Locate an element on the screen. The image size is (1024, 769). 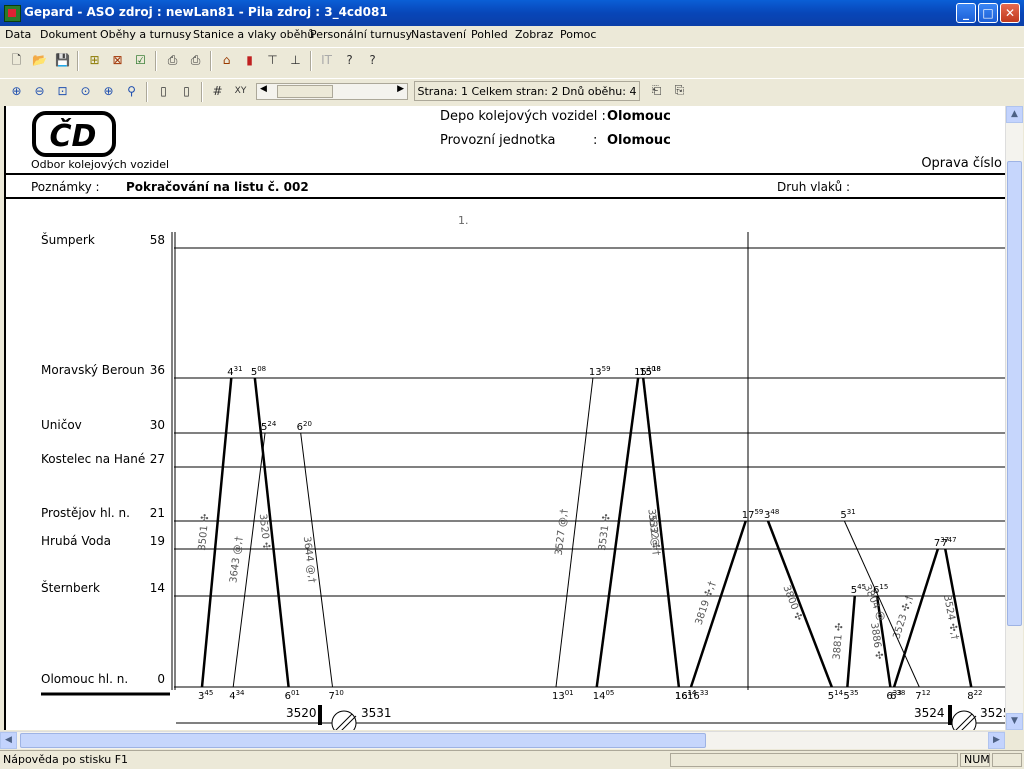
unit-label: Provozní jednotka is located at coordinates (498, 140).